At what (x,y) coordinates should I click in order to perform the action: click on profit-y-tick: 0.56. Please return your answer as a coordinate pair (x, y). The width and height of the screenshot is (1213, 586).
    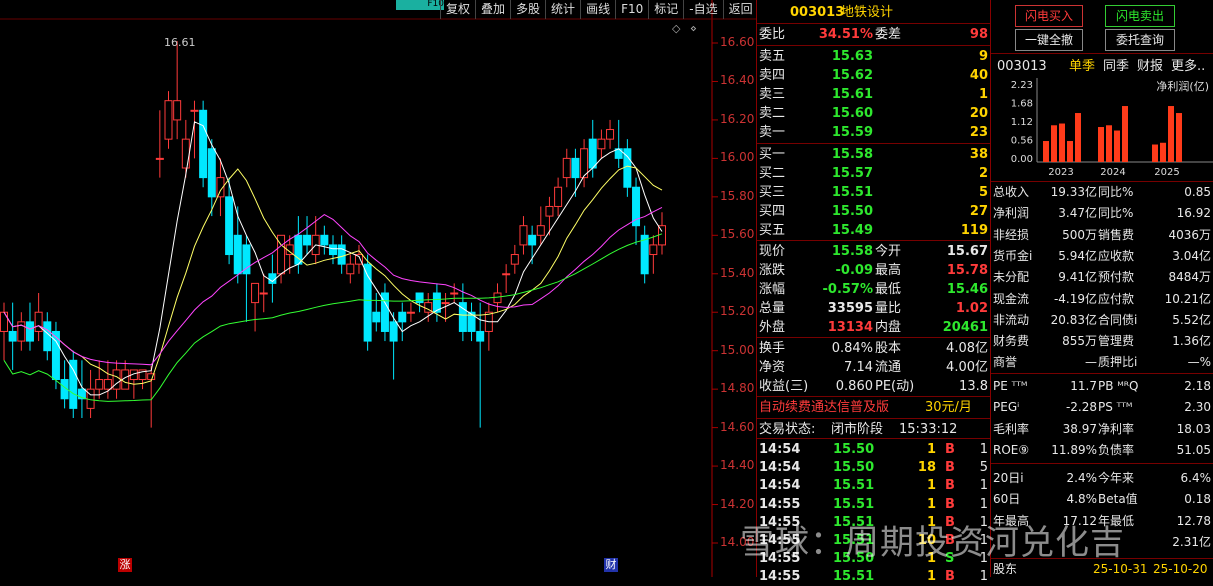
    Looking at the image, I should click on (1022, 141).